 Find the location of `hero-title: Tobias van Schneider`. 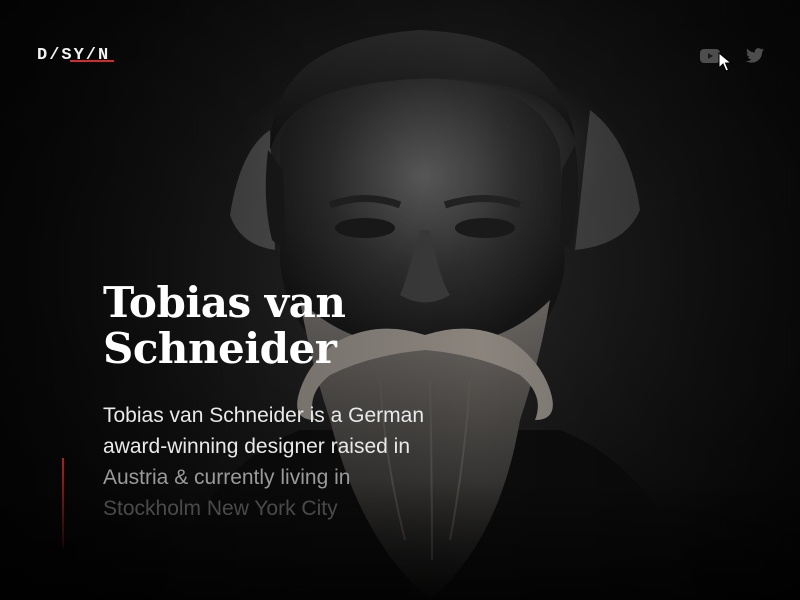

hero-title: Tobias van Schneider is located at coordinates (263, 326).